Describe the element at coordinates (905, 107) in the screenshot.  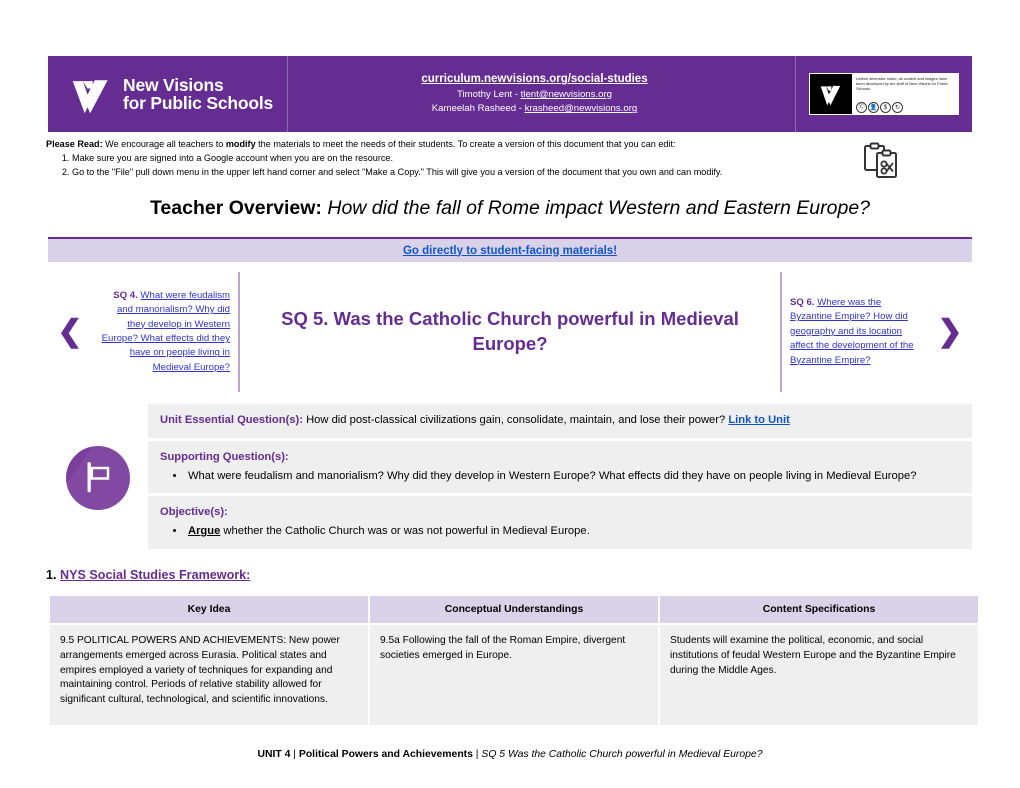
I see `license-badges: Ⓒ 👤 $ ↻` at that location.